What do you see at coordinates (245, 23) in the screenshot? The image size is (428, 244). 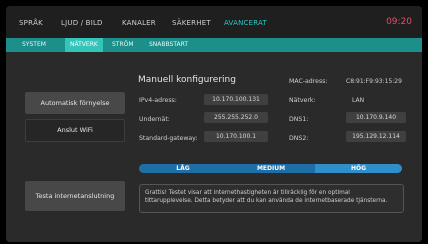 I see `tab-advanced: AVANCERAT` at bounding box center [245, 23].